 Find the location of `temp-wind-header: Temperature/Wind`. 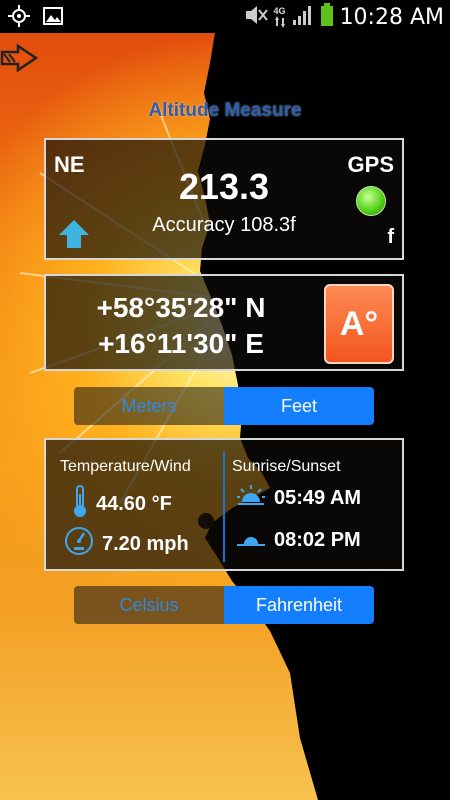

temp-wind-header: Temperature/Wind is located at coordinates (125, 466).